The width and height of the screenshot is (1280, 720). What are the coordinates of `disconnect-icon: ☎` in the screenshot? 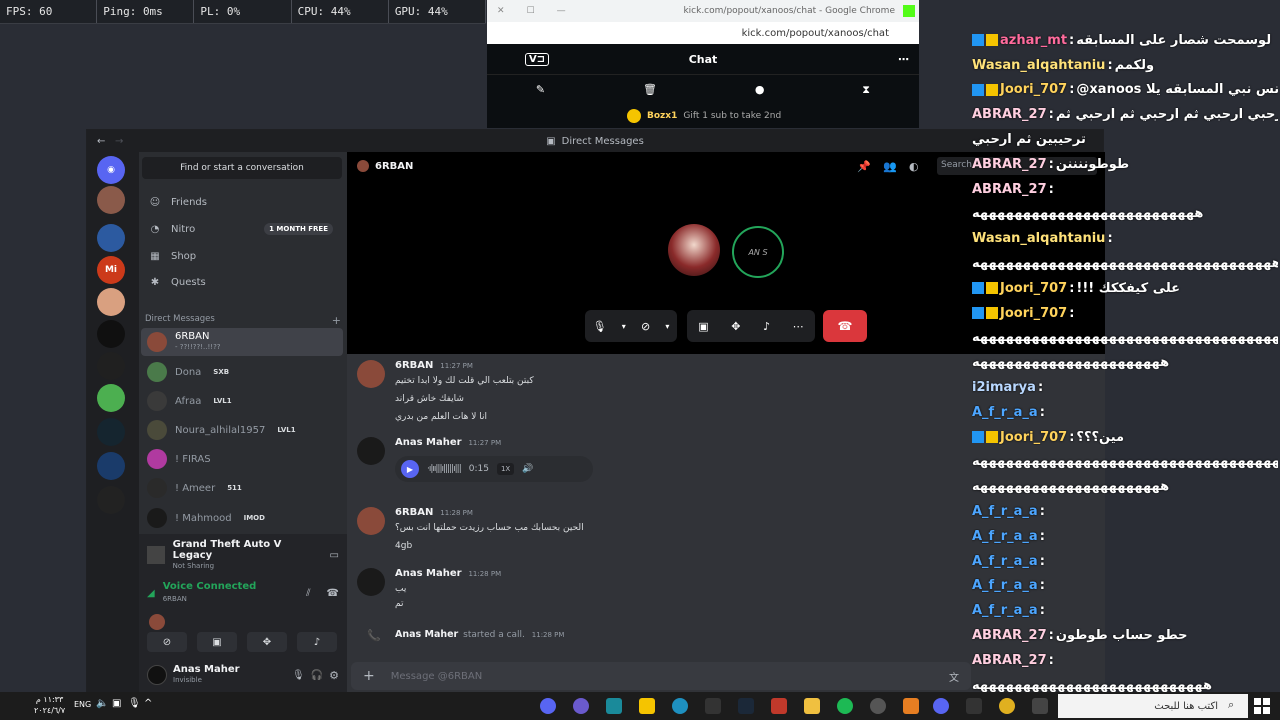 It's located at (333, 593).